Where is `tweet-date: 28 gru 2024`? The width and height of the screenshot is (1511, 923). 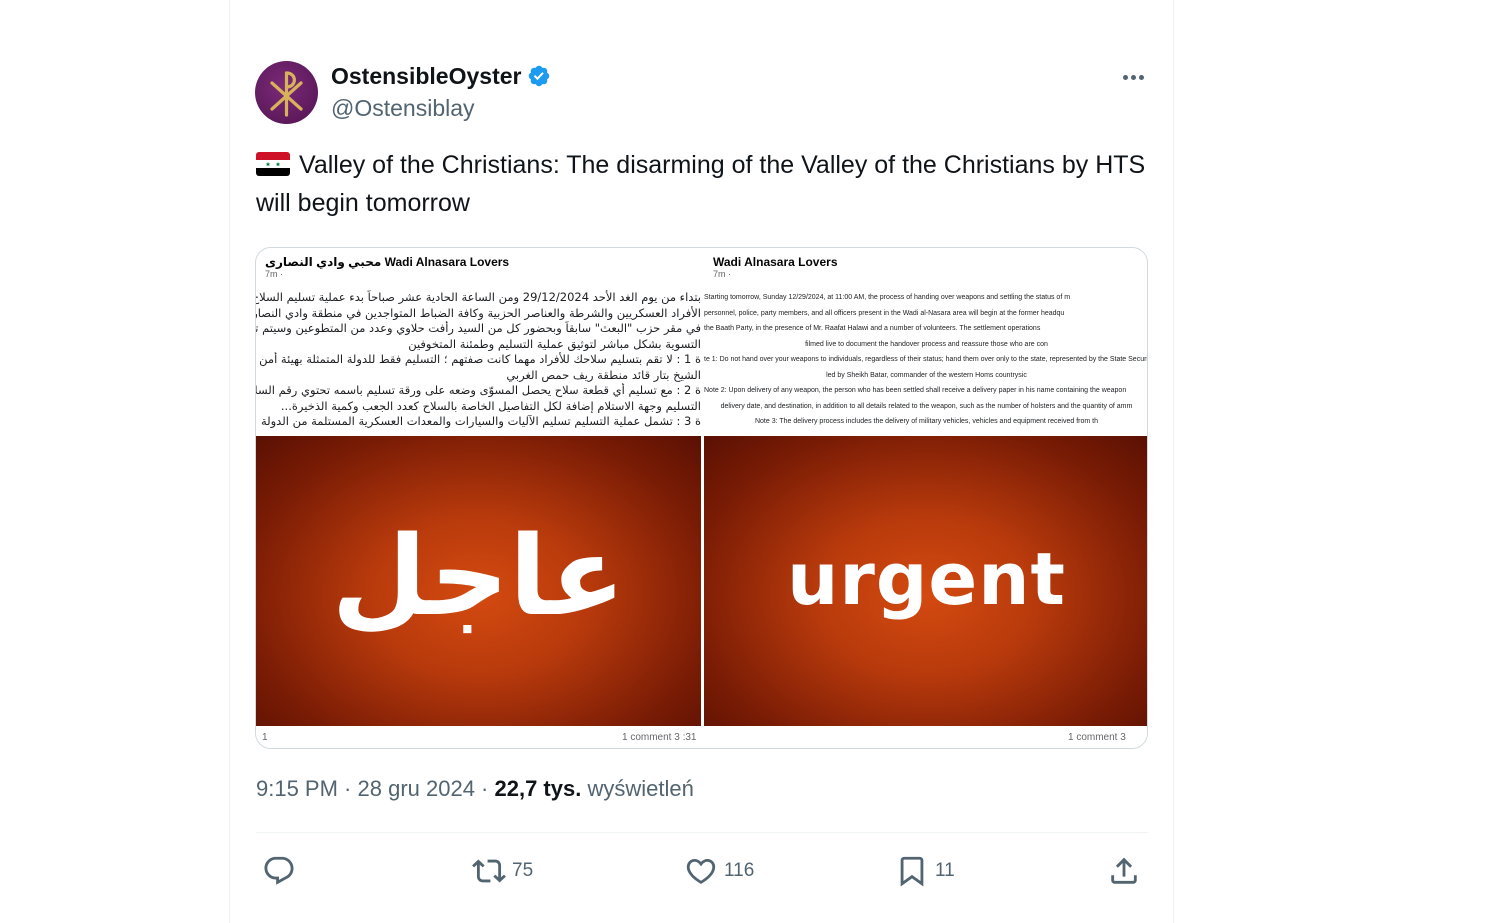 tweet-date: 28 gru 2024 is located at coordinates (416, 788).